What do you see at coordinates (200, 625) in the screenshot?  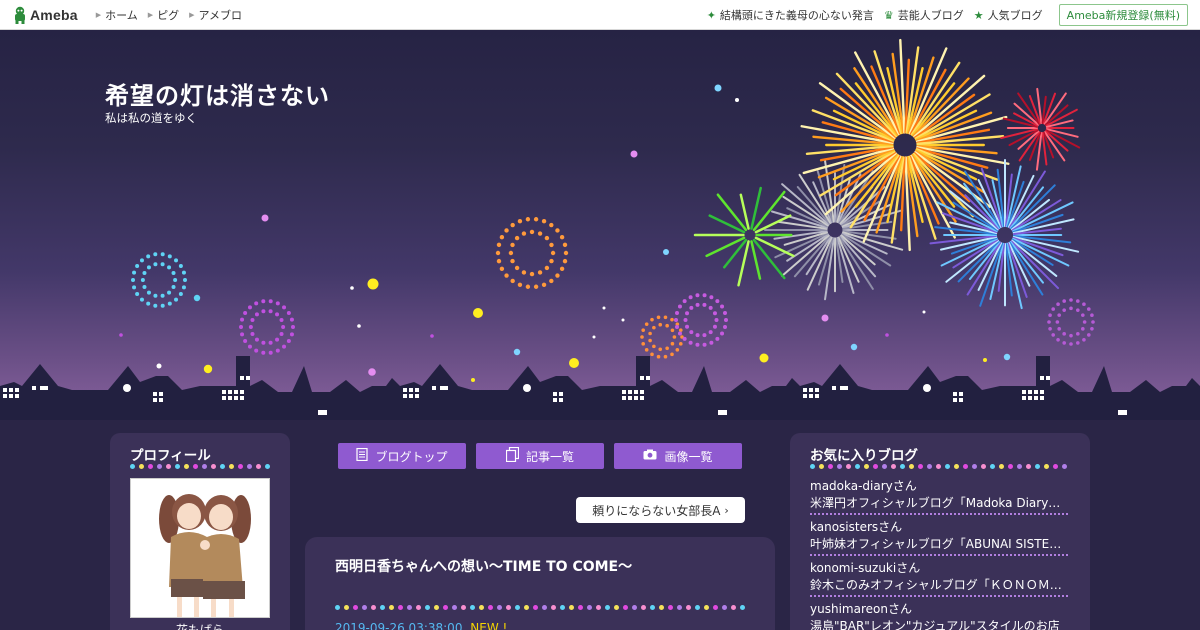 I see `profile-name: 花もばら` at bounding box center [200, 625].